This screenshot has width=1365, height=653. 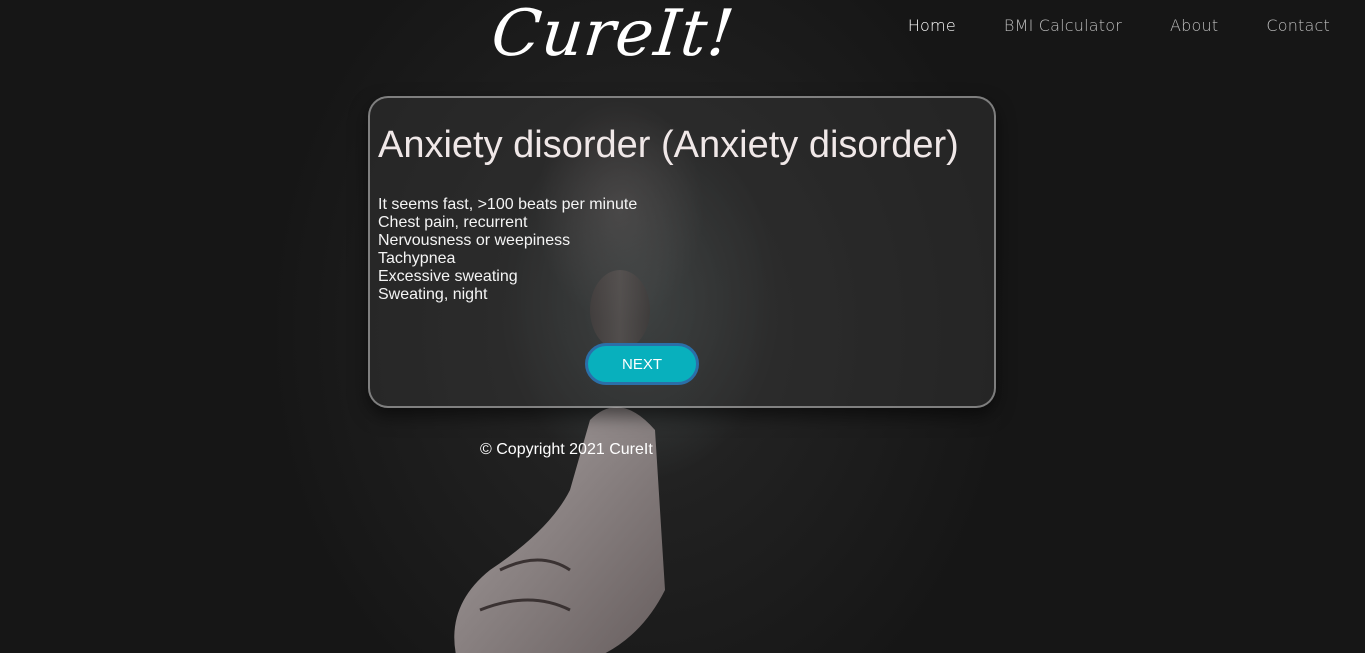 I want to click on next-button: NEXT, so click(x=642, y=364).